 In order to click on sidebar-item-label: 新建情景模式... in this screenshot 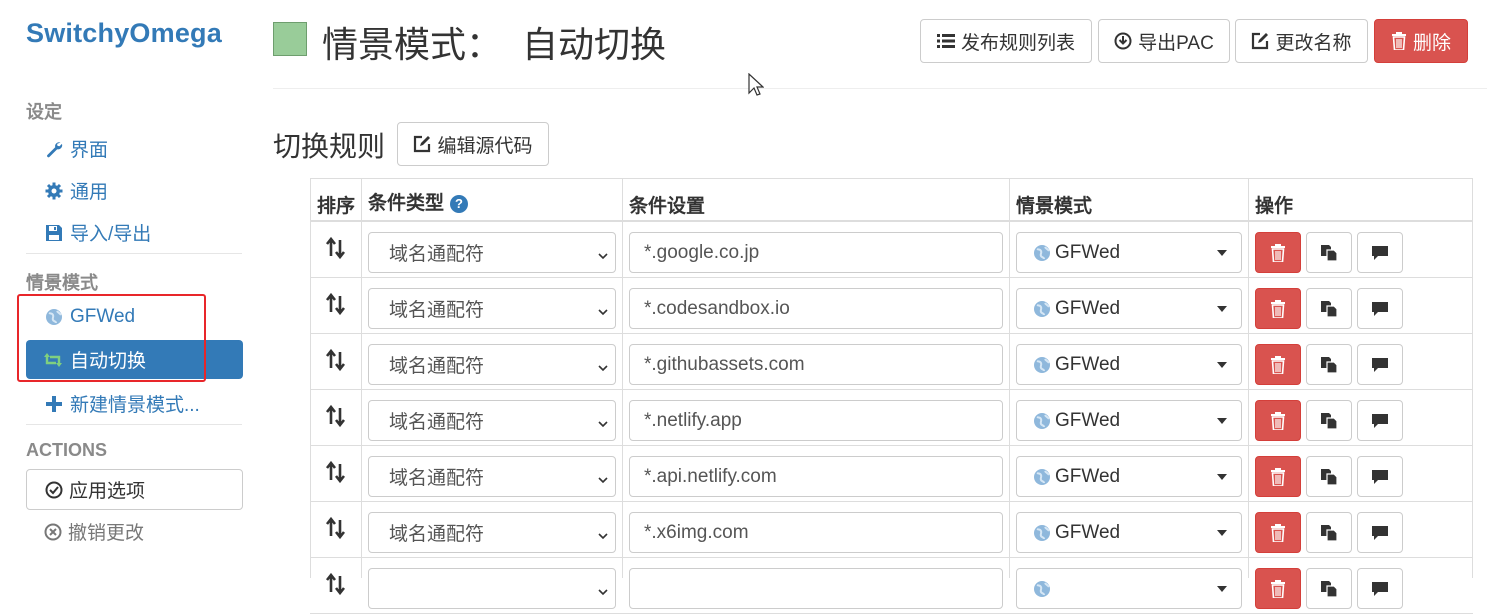, I will do `click(135, 405)`.